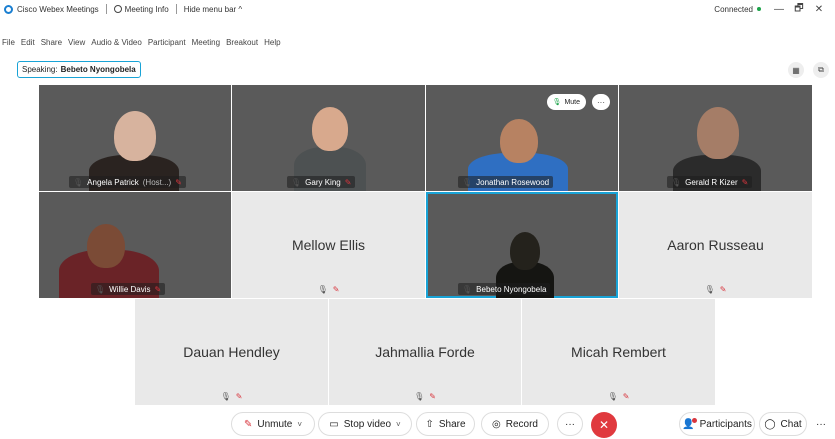 This screenshot has width=835, height=439. I want to click on close-window-button: ✕, so click(819, 9).